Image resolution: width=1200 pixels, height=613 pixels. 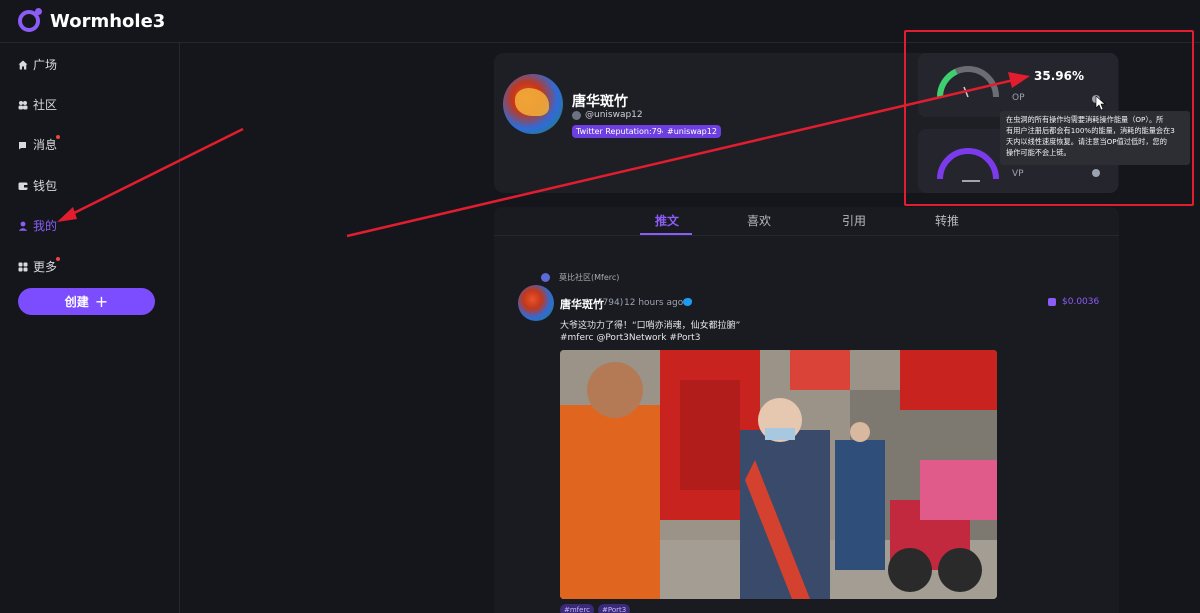 I want to click on tab-quotes: 引用, so click(x=854, y=220).